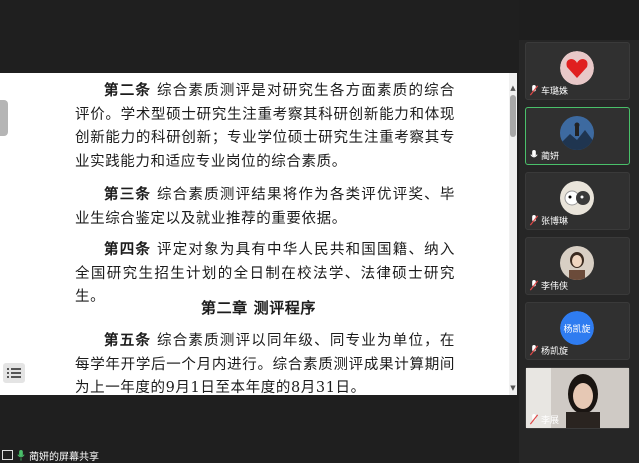  What do you see at coordinates (555, 286) in the screenshot?
I see `participant-name: 李伟侠` at bounding box center [555, 286].